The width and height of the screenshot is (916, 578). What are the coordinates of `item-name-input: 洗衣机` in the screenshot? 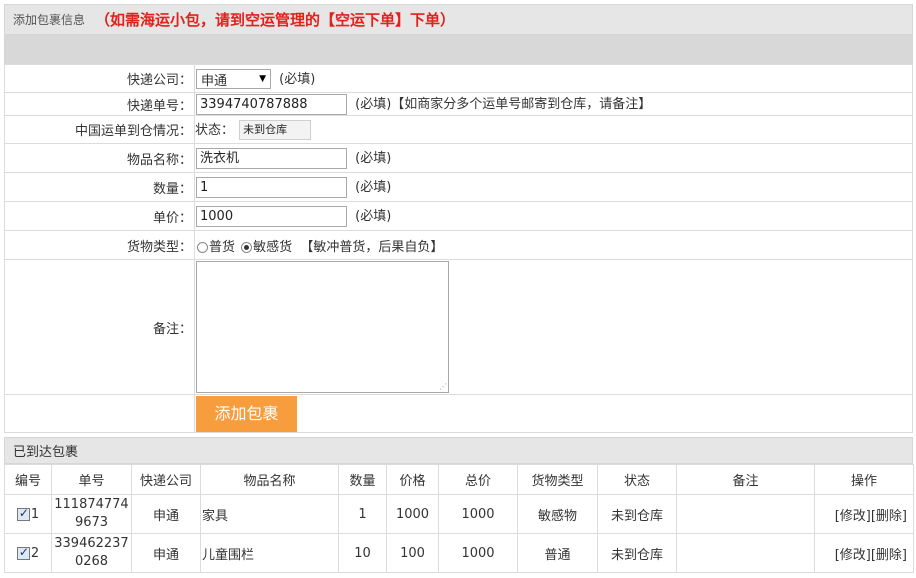 It's located at (271, 158).